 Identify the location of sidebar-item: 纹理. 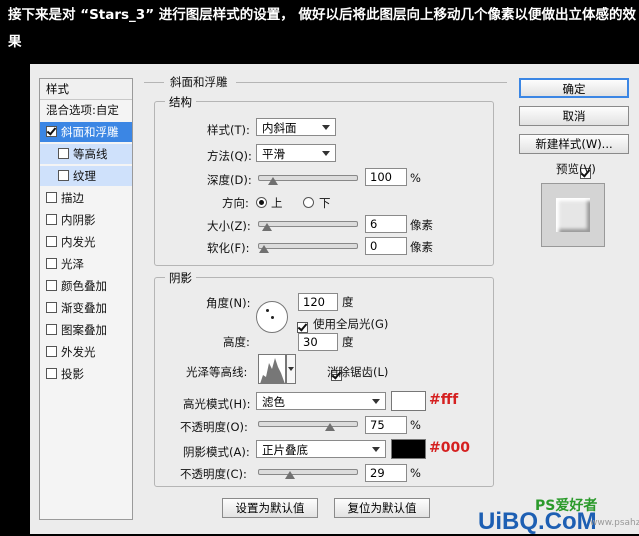
(86, 176).